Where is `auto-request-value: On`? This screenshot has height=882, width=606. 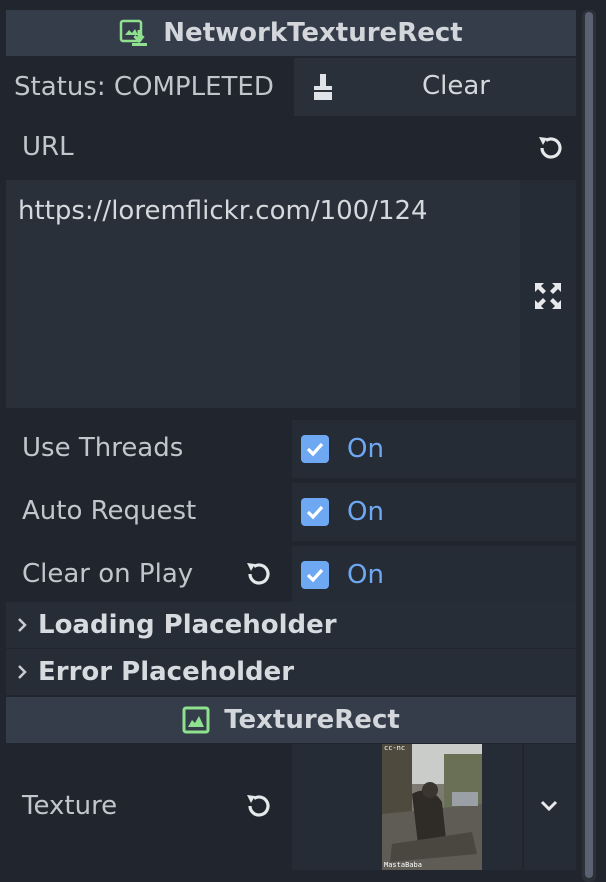 auto-request-value: On is located at coordinates (365, 512).